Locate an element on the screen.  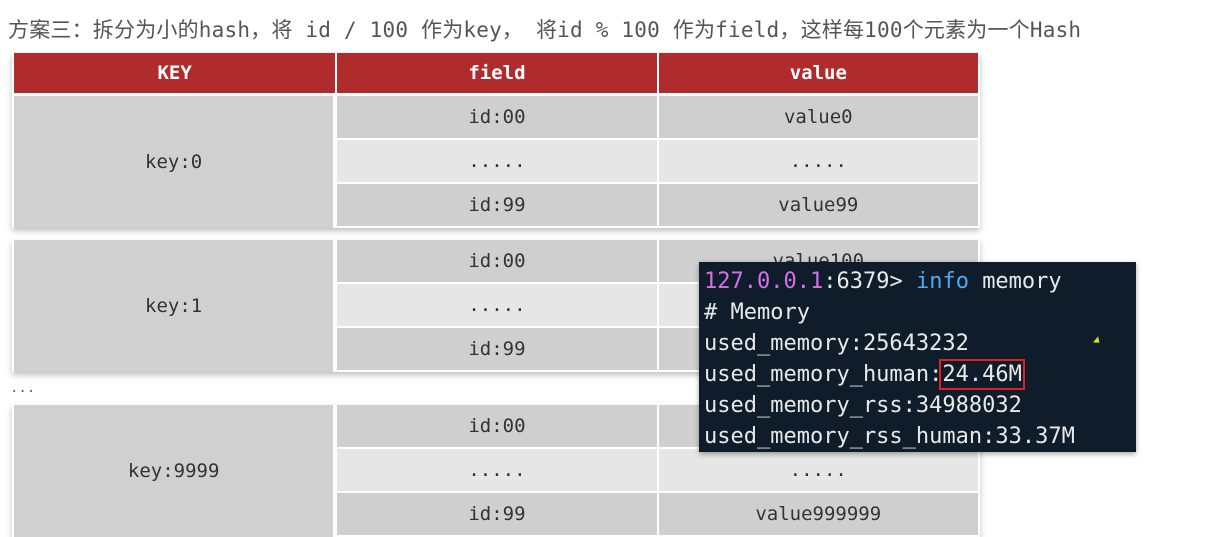
value-cell: value0 is located at coordinates (818, 118).